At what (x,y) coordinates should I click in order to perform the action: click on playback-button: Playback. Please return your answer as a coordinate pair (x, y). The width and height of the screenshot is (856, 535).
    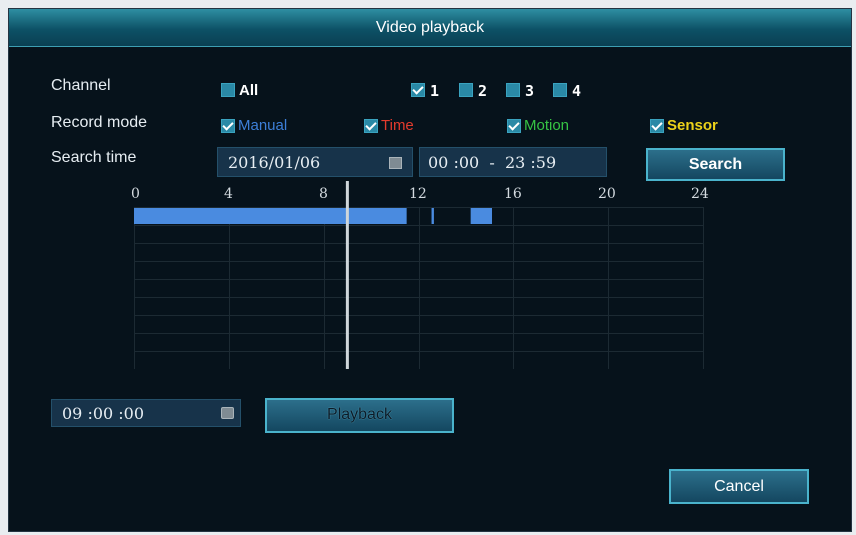
    Looking at the image, I should click on (359, 415).